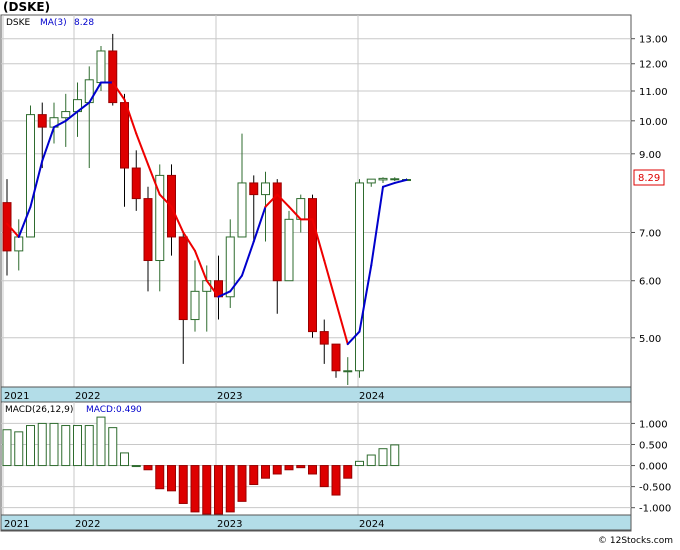 The width and height of the screenshot is (680, 550). I want to click on last-price-tag: 8.29, so click(649, 178).